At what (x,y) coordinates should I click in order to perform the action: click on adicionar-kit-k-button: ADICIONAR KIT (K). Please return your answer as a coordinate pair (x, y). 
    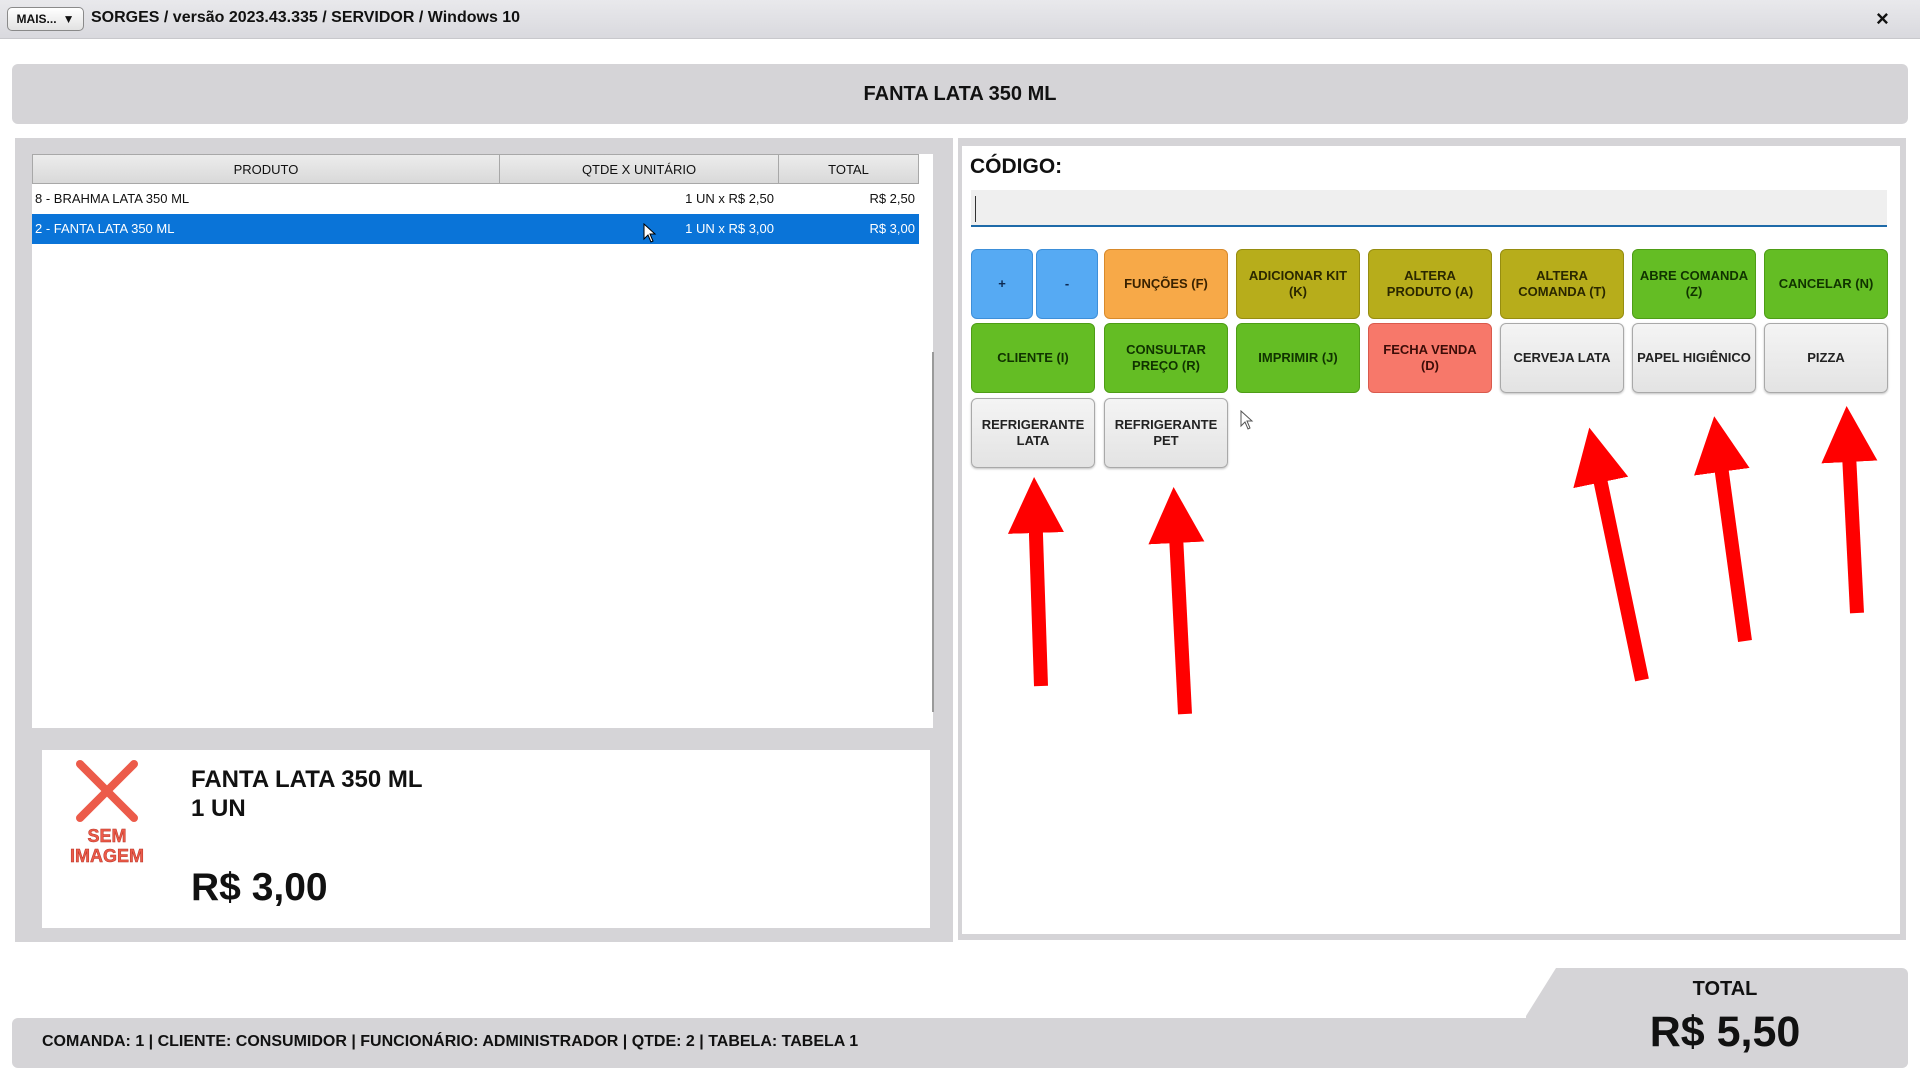
    Looking at the image, I should click on (1298, 284).